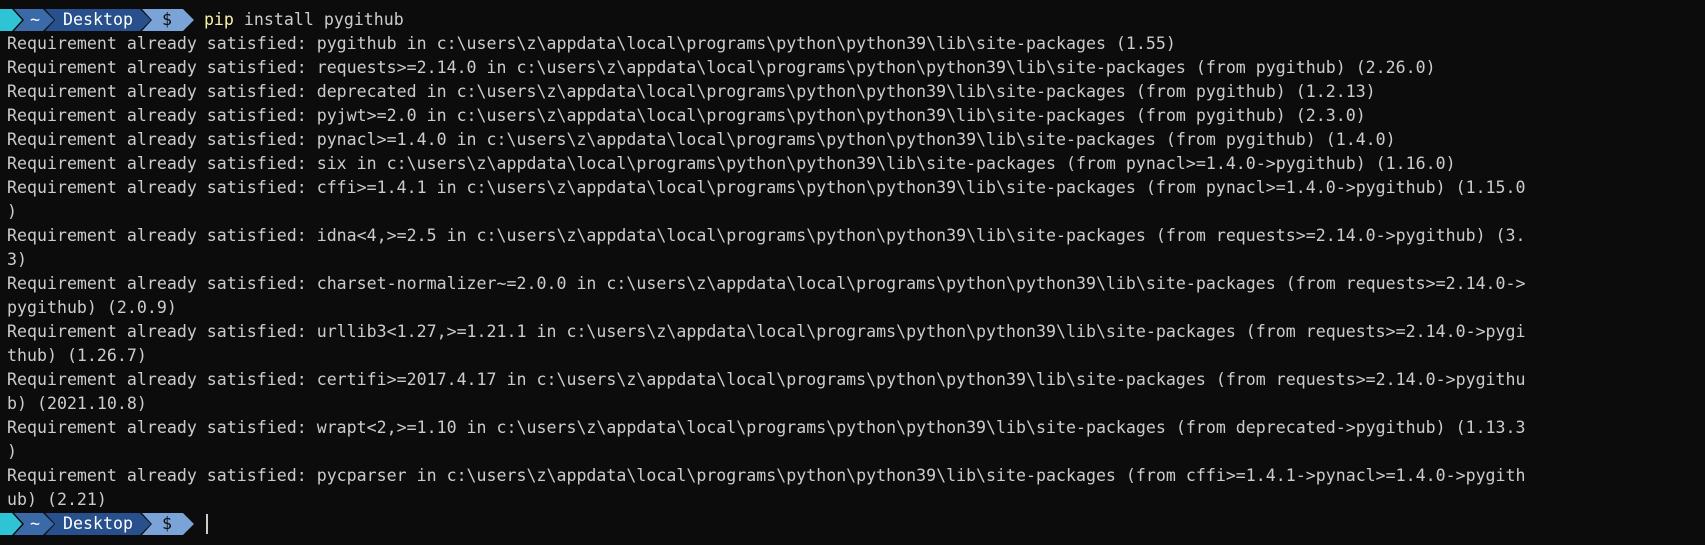 The width and height of the screenshot is (1705, 545). Describe the element at coordinates (77, 355) in the screenshot. I see `output-line: thub) (1.26.7)` at that location.